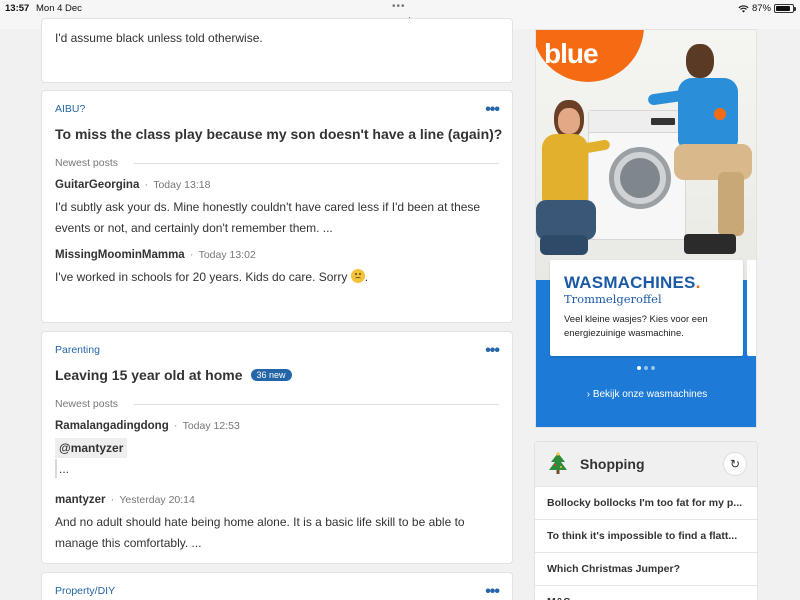 This screenshot has height=600, width=800. What do you see at coordinates (59, 8) in the screenshot?
I see `date: Mon 4 Dec` at bounding box center [59, 8].